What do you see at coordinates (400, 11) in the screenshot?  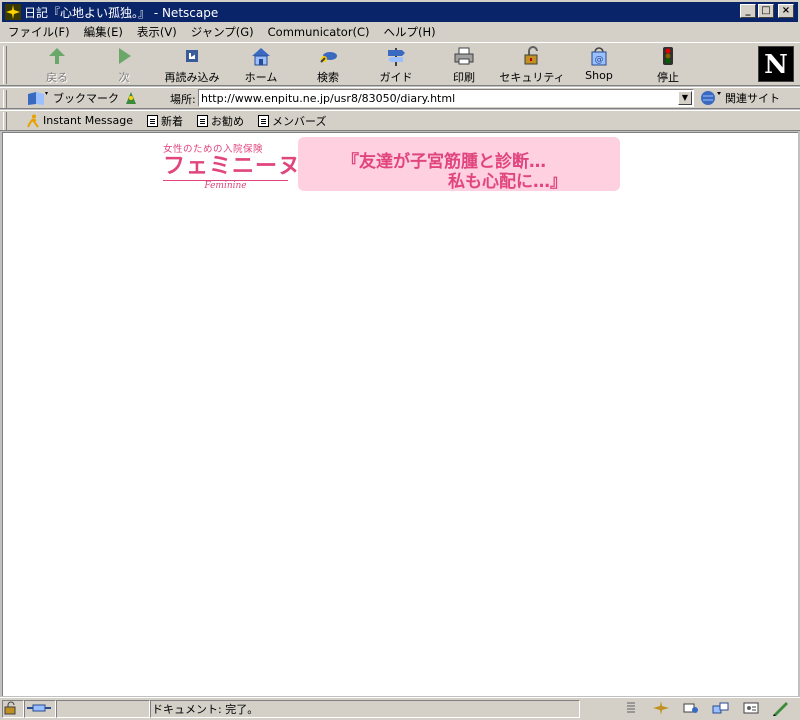 I see `title-bar: 日記『心地よい孤独。』 - Netscape _ □ ×` at bounding box center [400, 11].